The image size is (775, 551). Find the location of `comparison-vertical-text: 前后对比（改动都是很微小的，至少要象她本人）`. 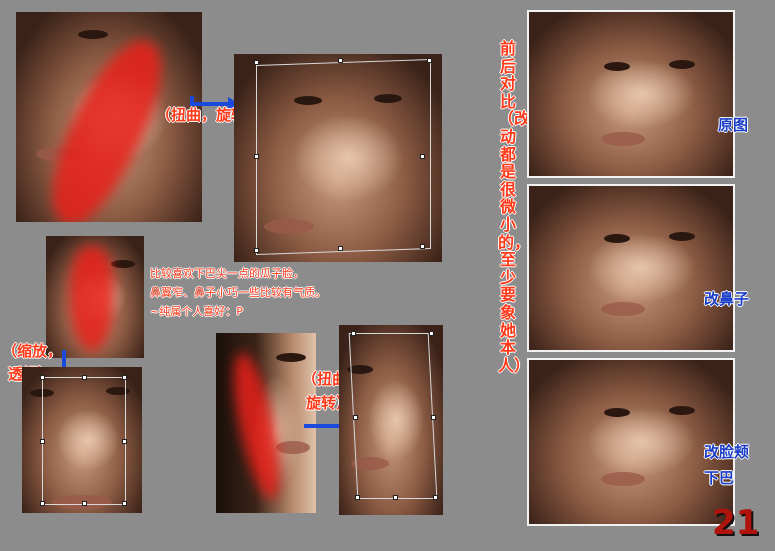

comparison-vertical-text: 前后对比（改动都是很微小的，至少要象她本人） is located at coordinates (514, 207).